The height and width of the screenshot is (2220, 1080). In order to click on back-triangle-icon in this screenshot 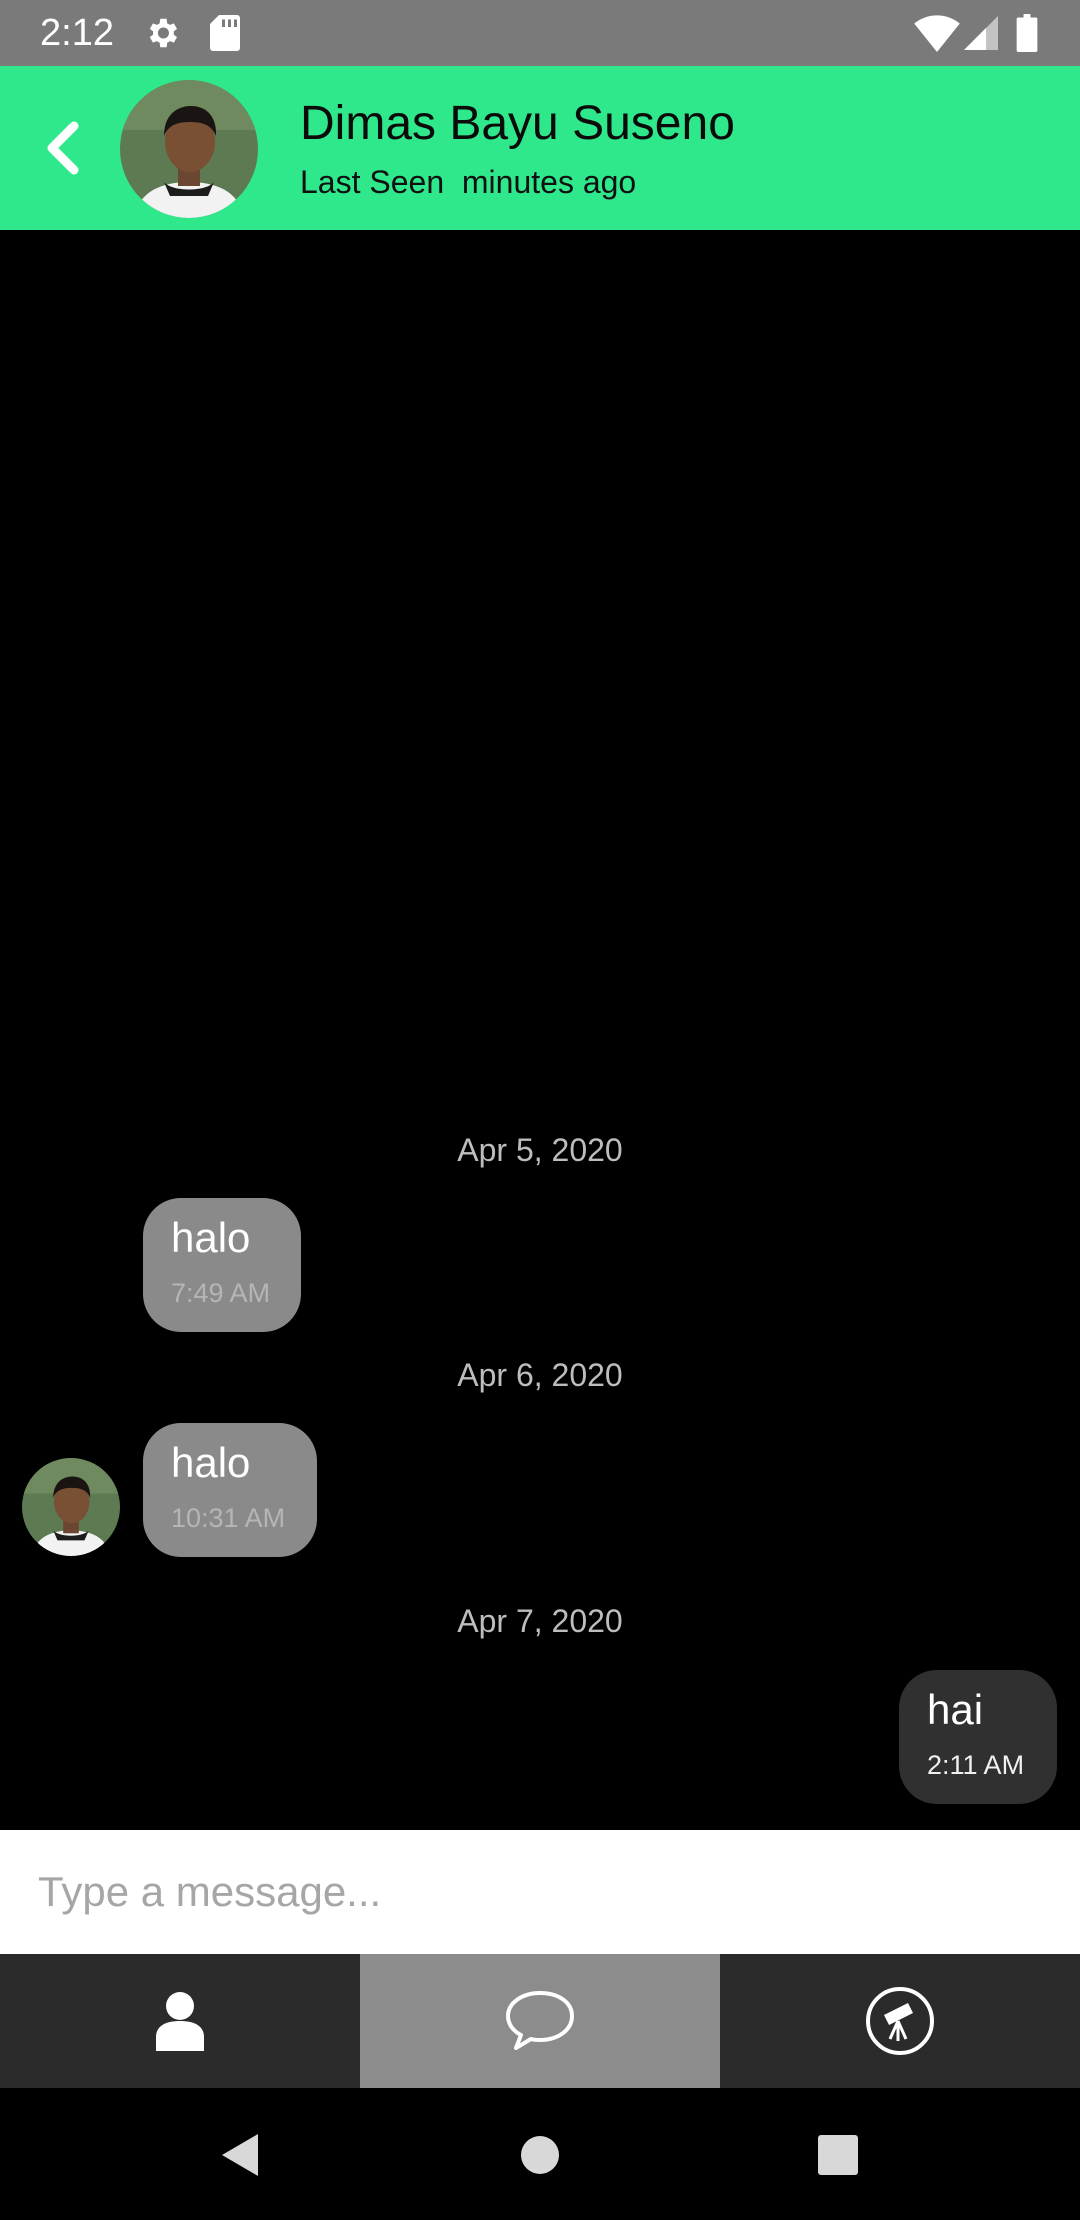, I will do `click(240, 2155)`.